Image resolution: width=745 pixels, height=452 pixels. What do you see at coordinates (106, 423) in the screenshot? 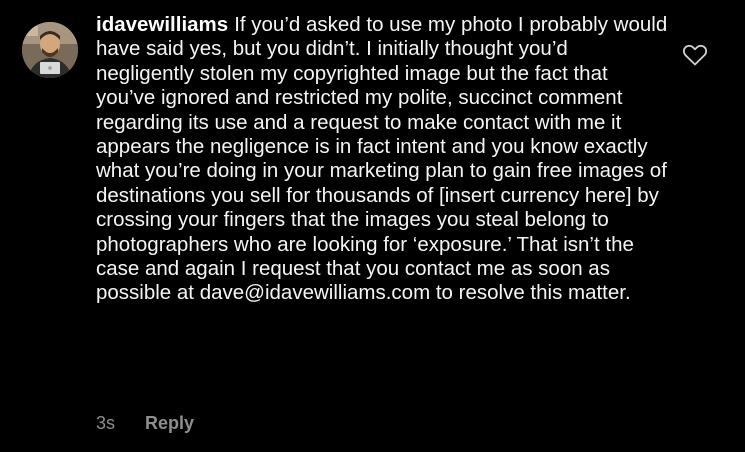
I see `timestamp: 3s` at bounding box center [106, 423].